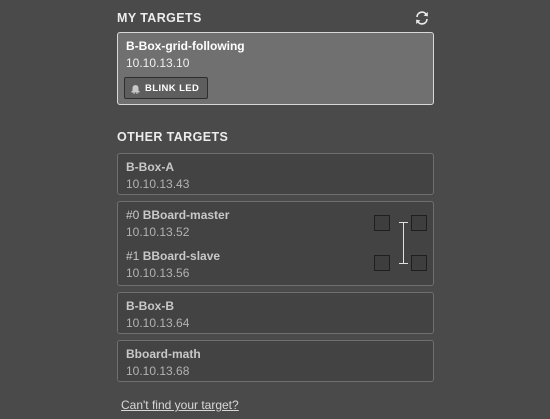 The height and width of the screenshot is (419, 550). What do you see at coordinates (172, 88) in the screenshot?
I see `blink-led-label: BLINK LED` at bounding box center [172, 88].